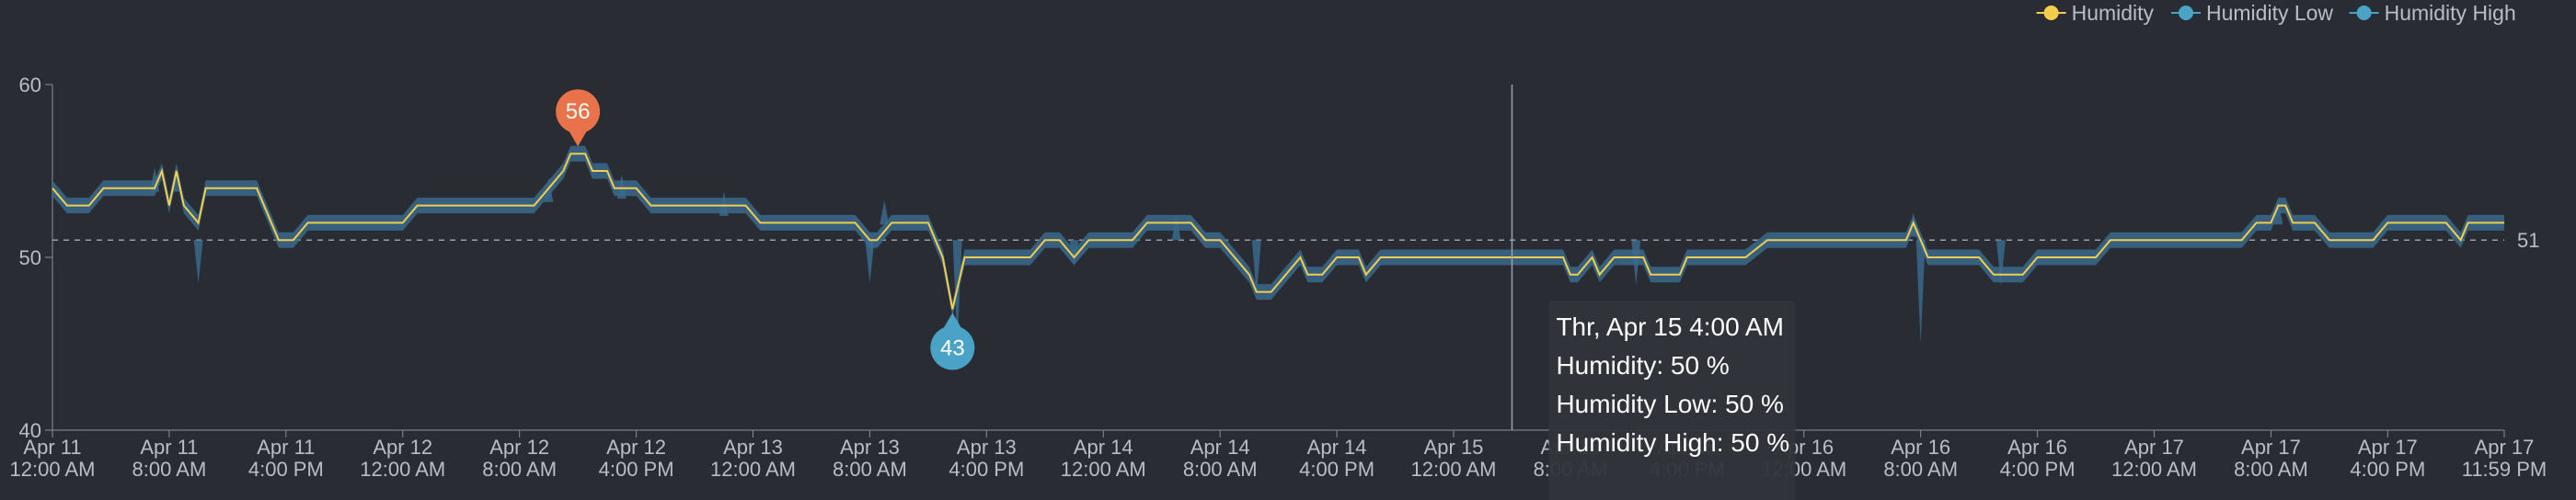 Image resolution: width=2576 pixels, height=500 pixels. What do you see at coordinates (1103, 458) in the screenshot?
I see `x-tick-label: Apr 14 12:00 AM` at bounding box center [1103, 458].